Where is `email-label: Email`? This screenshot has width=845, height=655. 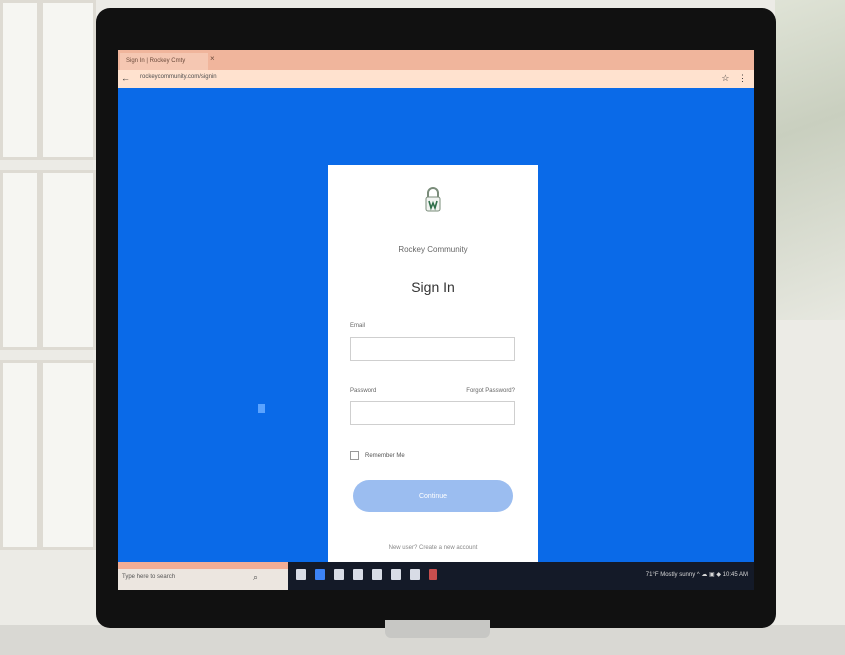
email-label: Email is located at coordinates (358, 326).